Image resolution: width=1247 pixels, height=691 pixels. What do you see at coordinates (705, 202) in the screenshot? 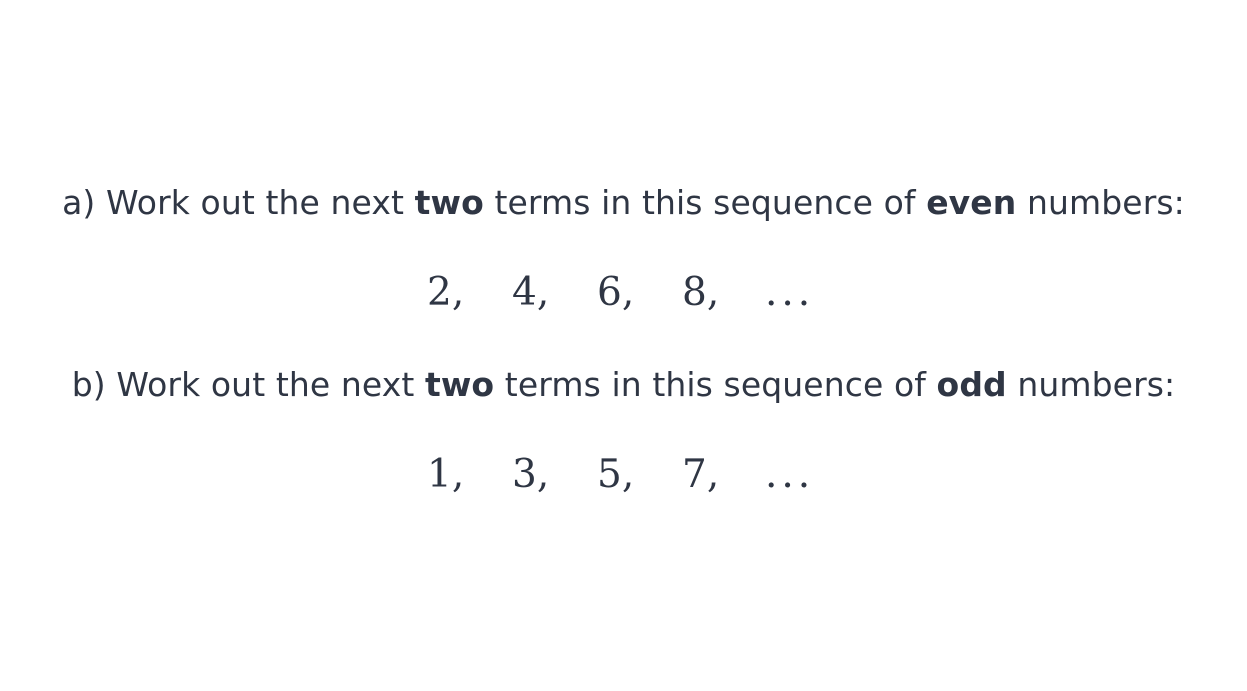
I see `question-a-middle: terms in this sequence of` at bounding box center [705, 202].